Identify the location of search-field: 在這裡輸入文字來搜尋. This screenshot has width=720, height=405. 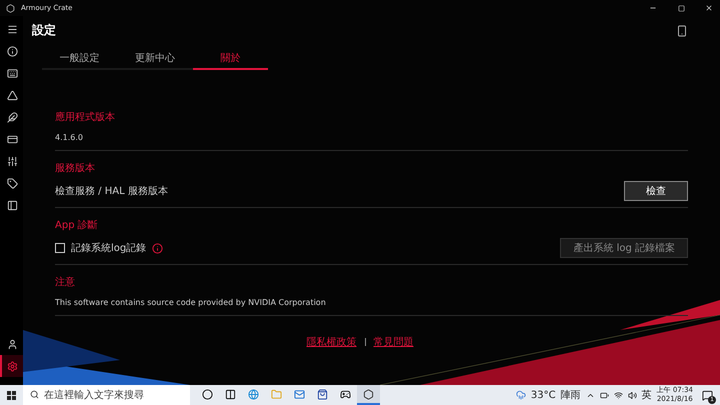
(106, 395).